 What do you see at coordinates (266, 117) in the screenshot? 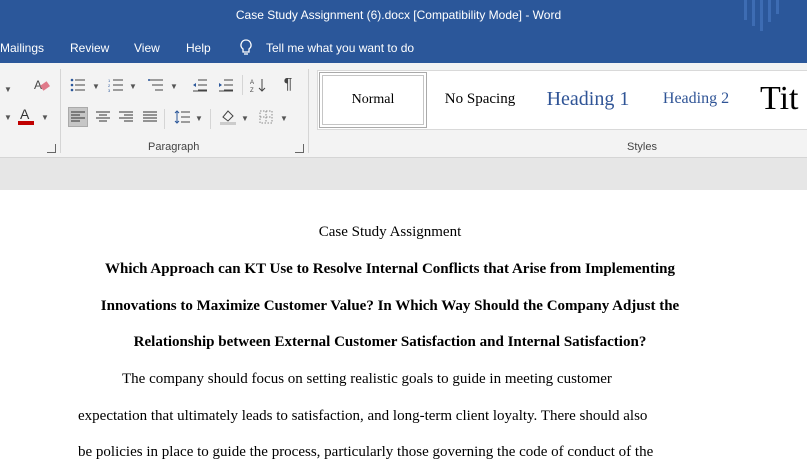
I see `borders-icon` at bounding box center [266, 117].